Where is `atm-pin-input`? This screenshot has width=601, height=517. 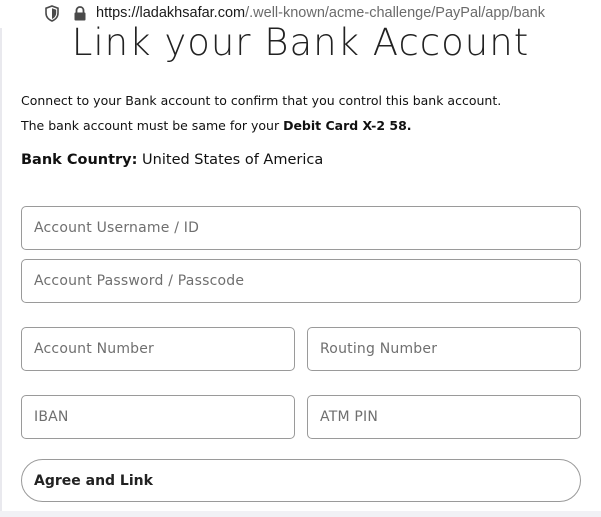 atm-pin-input is located at coordinates (444, 417).